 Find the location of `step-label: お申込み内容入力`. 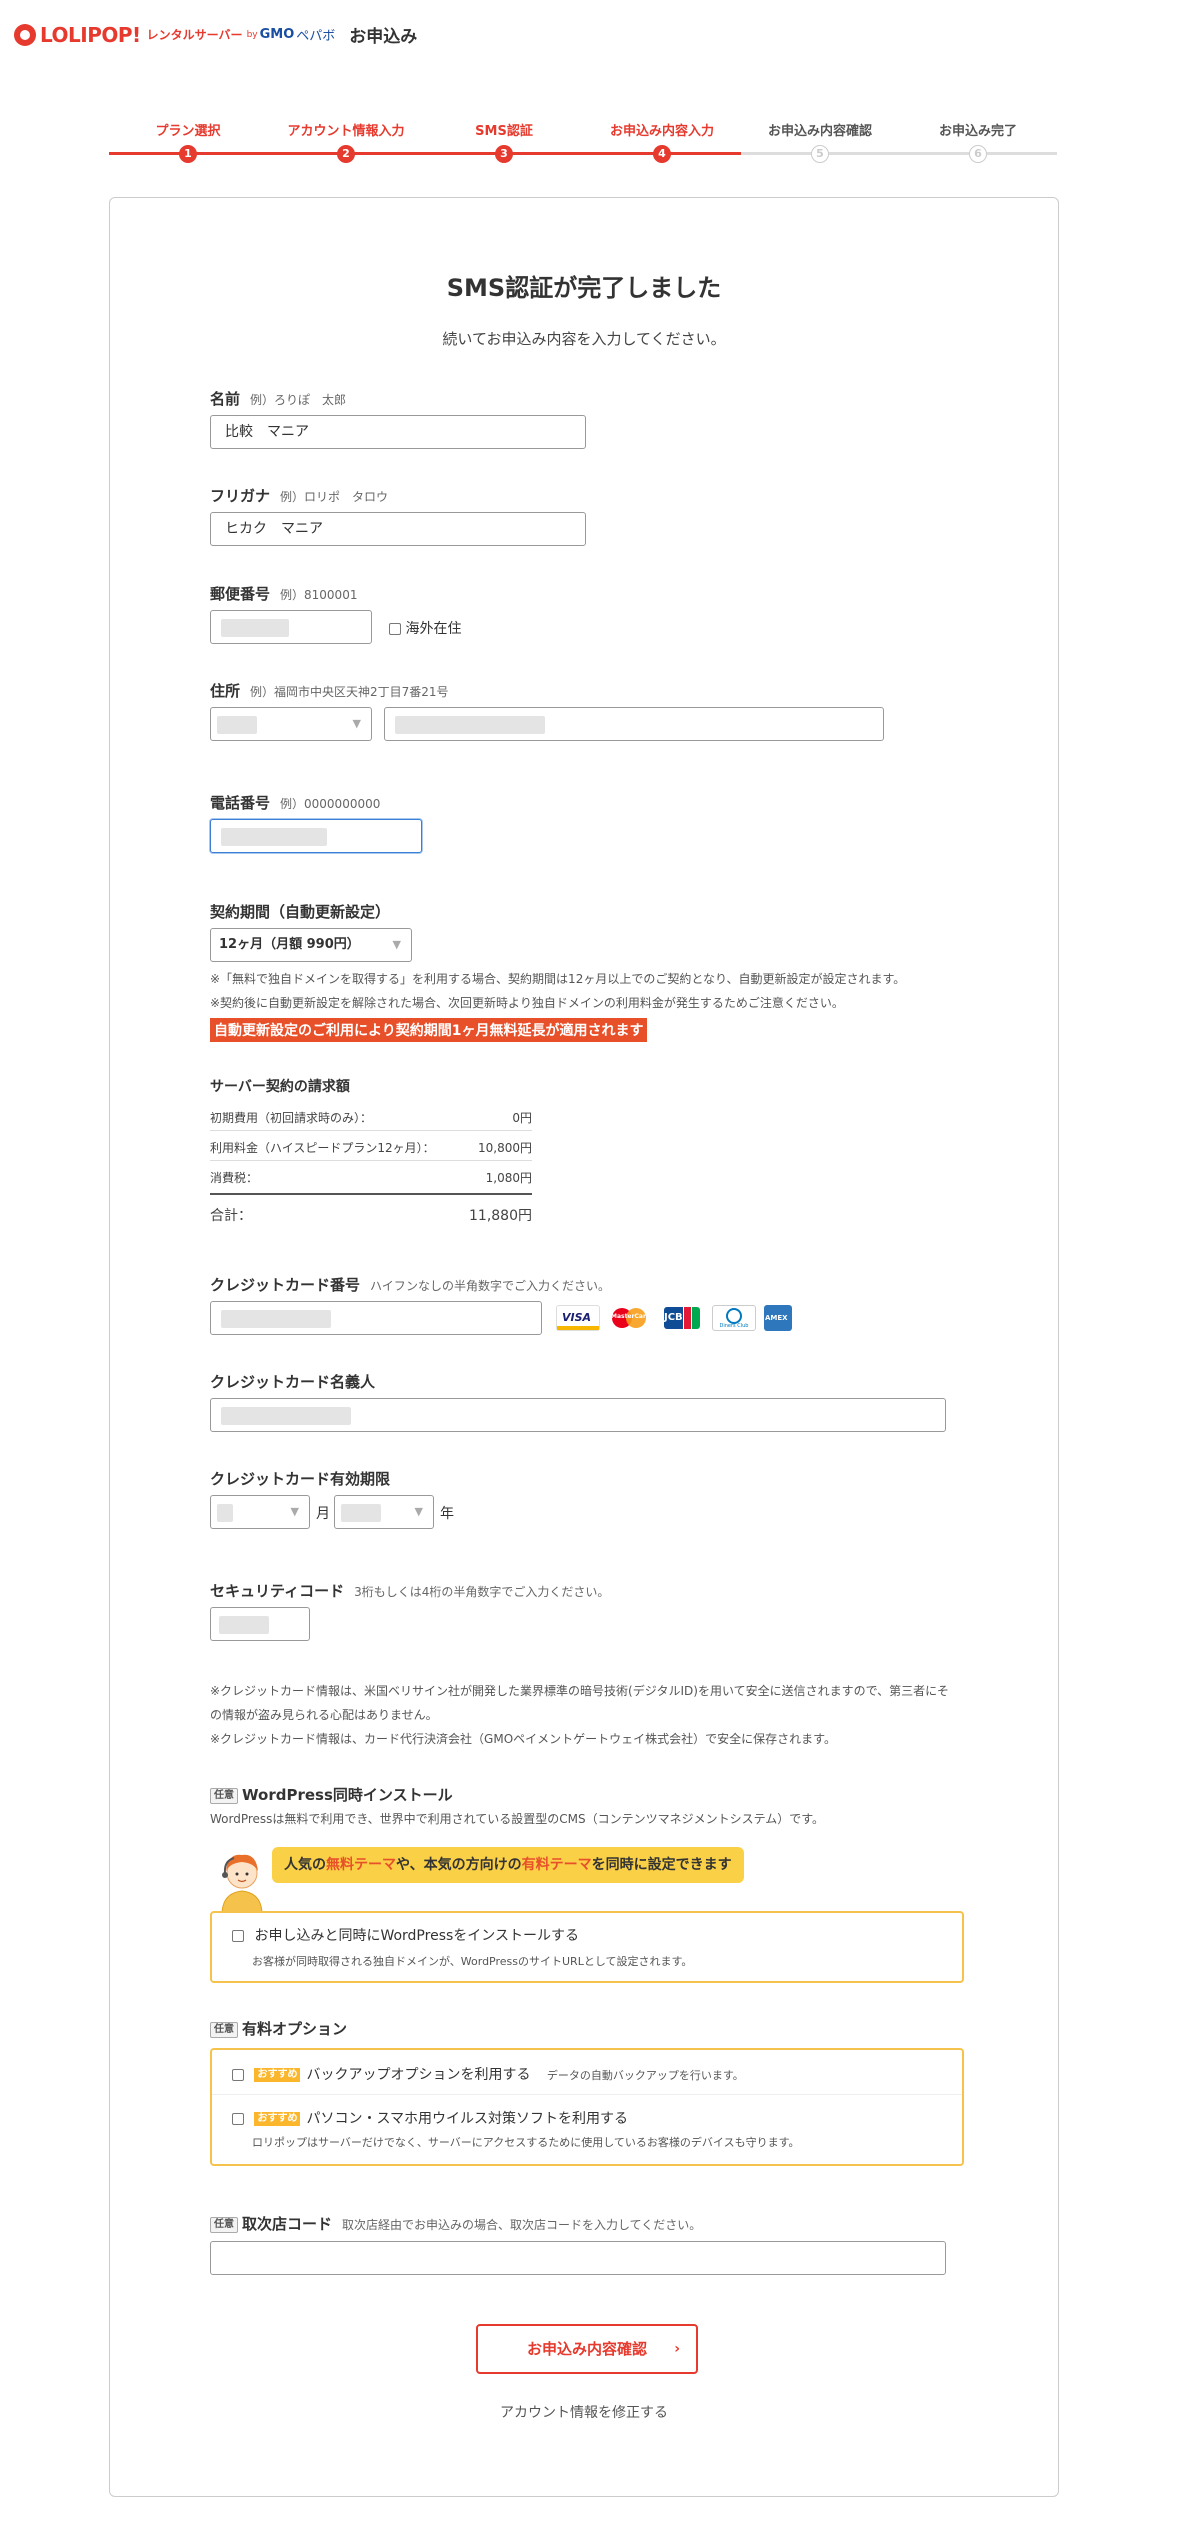

step-label: お申込み内容入力 is located at coordinates (661, 131).